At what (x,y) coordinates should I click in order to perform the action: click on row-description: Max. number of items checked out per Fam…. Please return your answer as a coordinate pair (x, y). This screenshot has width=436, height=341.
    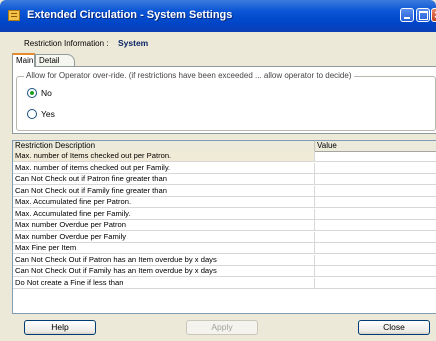
    Looking at the image, I should click on (164, 167).